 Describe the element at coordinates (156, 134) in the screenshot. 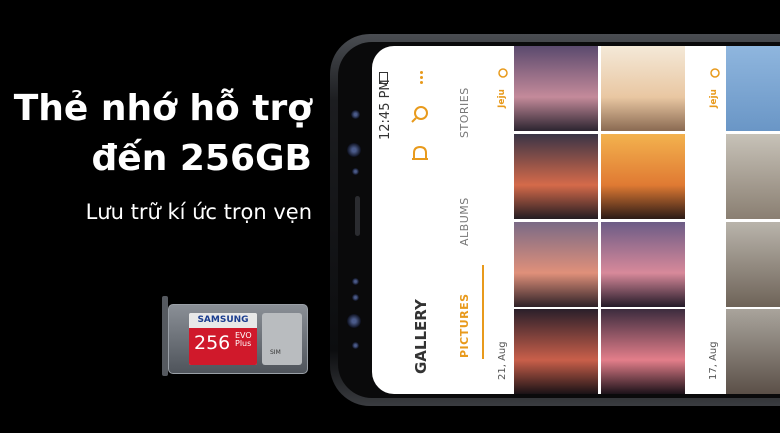

I see `headline: Thẻ nhớ hỗ trợ đến 256GB` at that location.